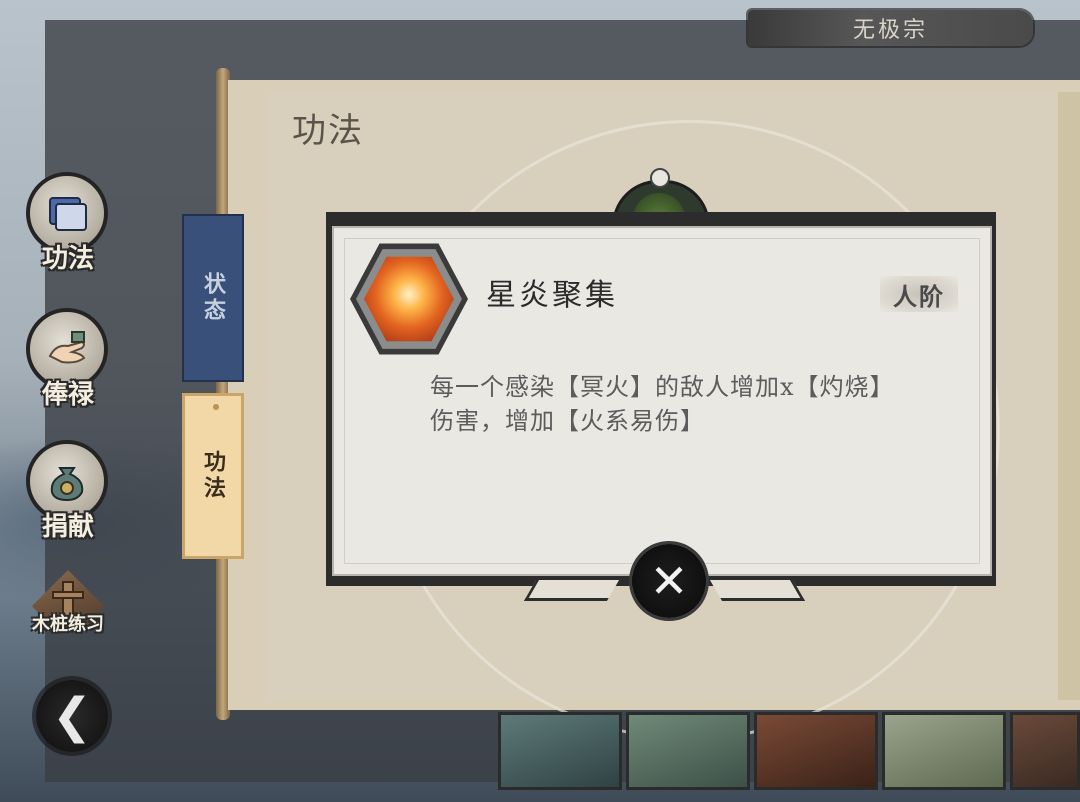 The width and height of the screenshot is (1080, 802). What do you see at coordinates (662, 404) in the screenshot?
I see `skill-description: 每一个感染【冥火】的敌人增加x【灼烧】伤害，增加【火系易伤】` at bounding box center [662, 404].